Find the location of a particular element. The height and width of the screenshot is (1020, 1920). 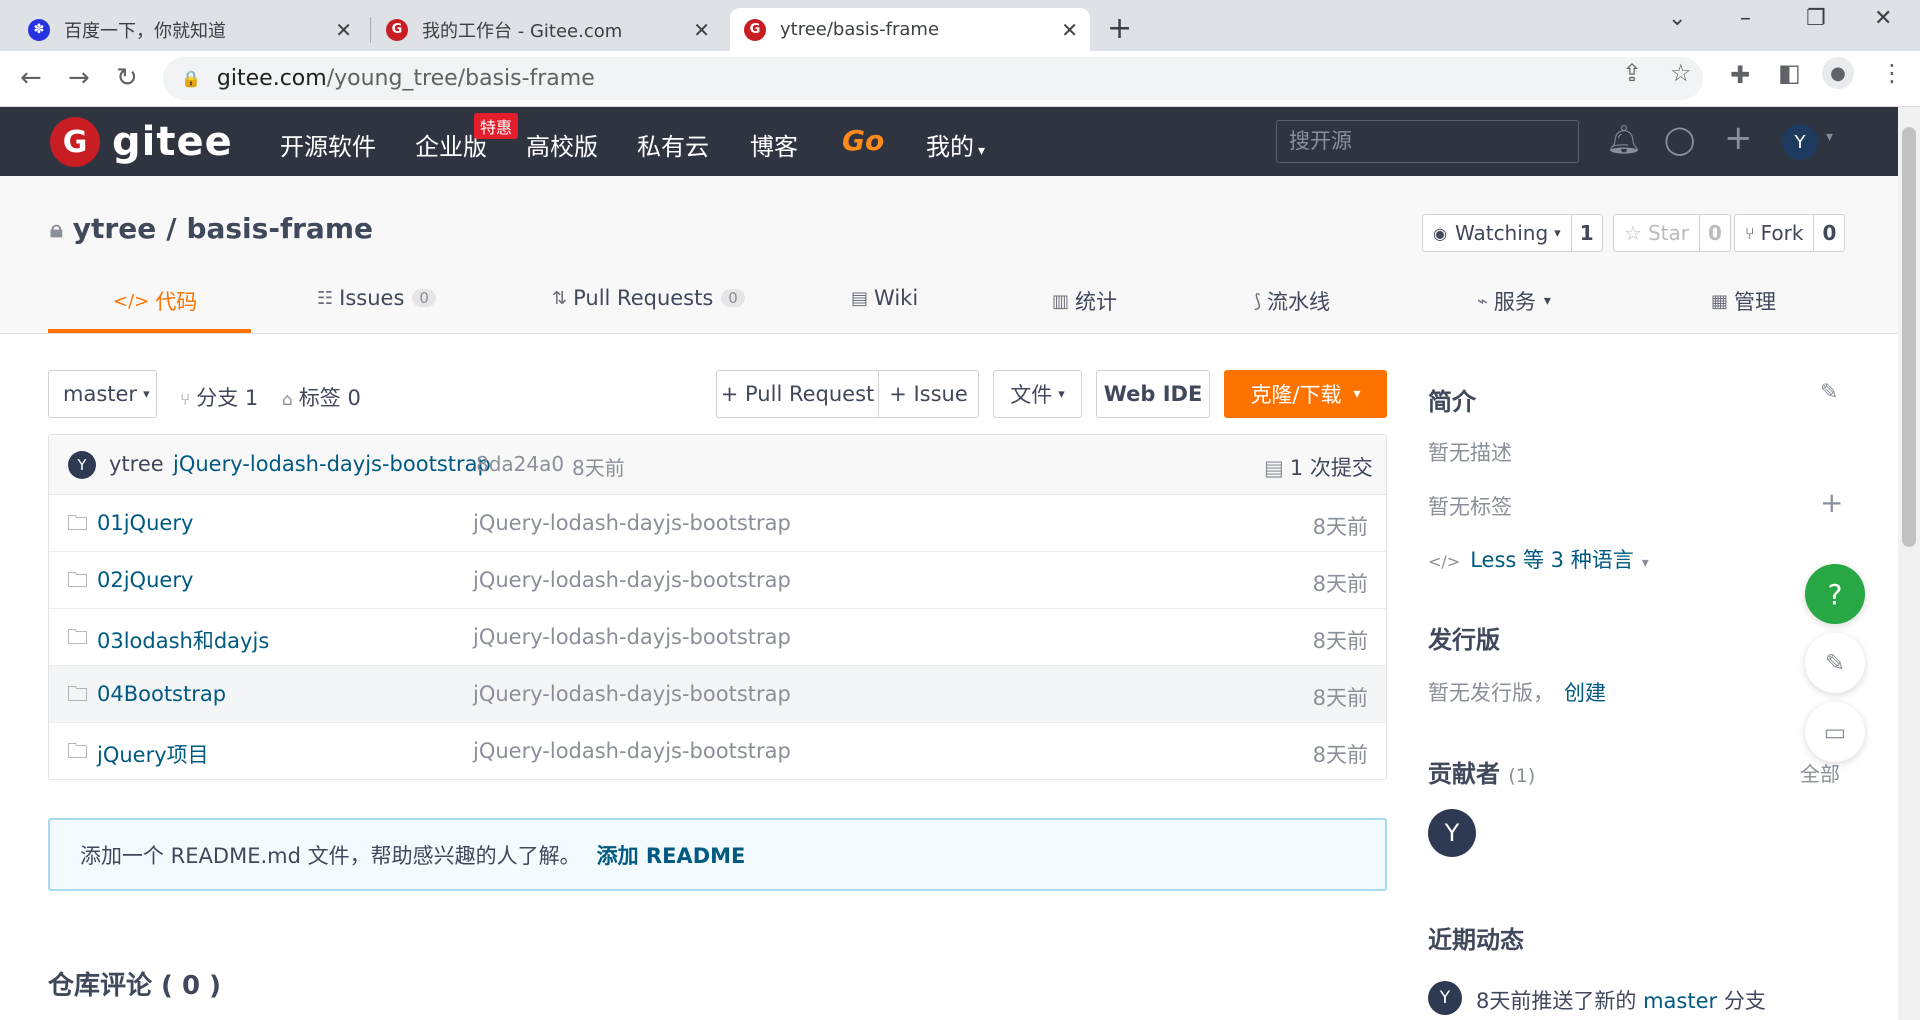

nav-private-cloud: 私有云 is located at coordinates (673, 144).